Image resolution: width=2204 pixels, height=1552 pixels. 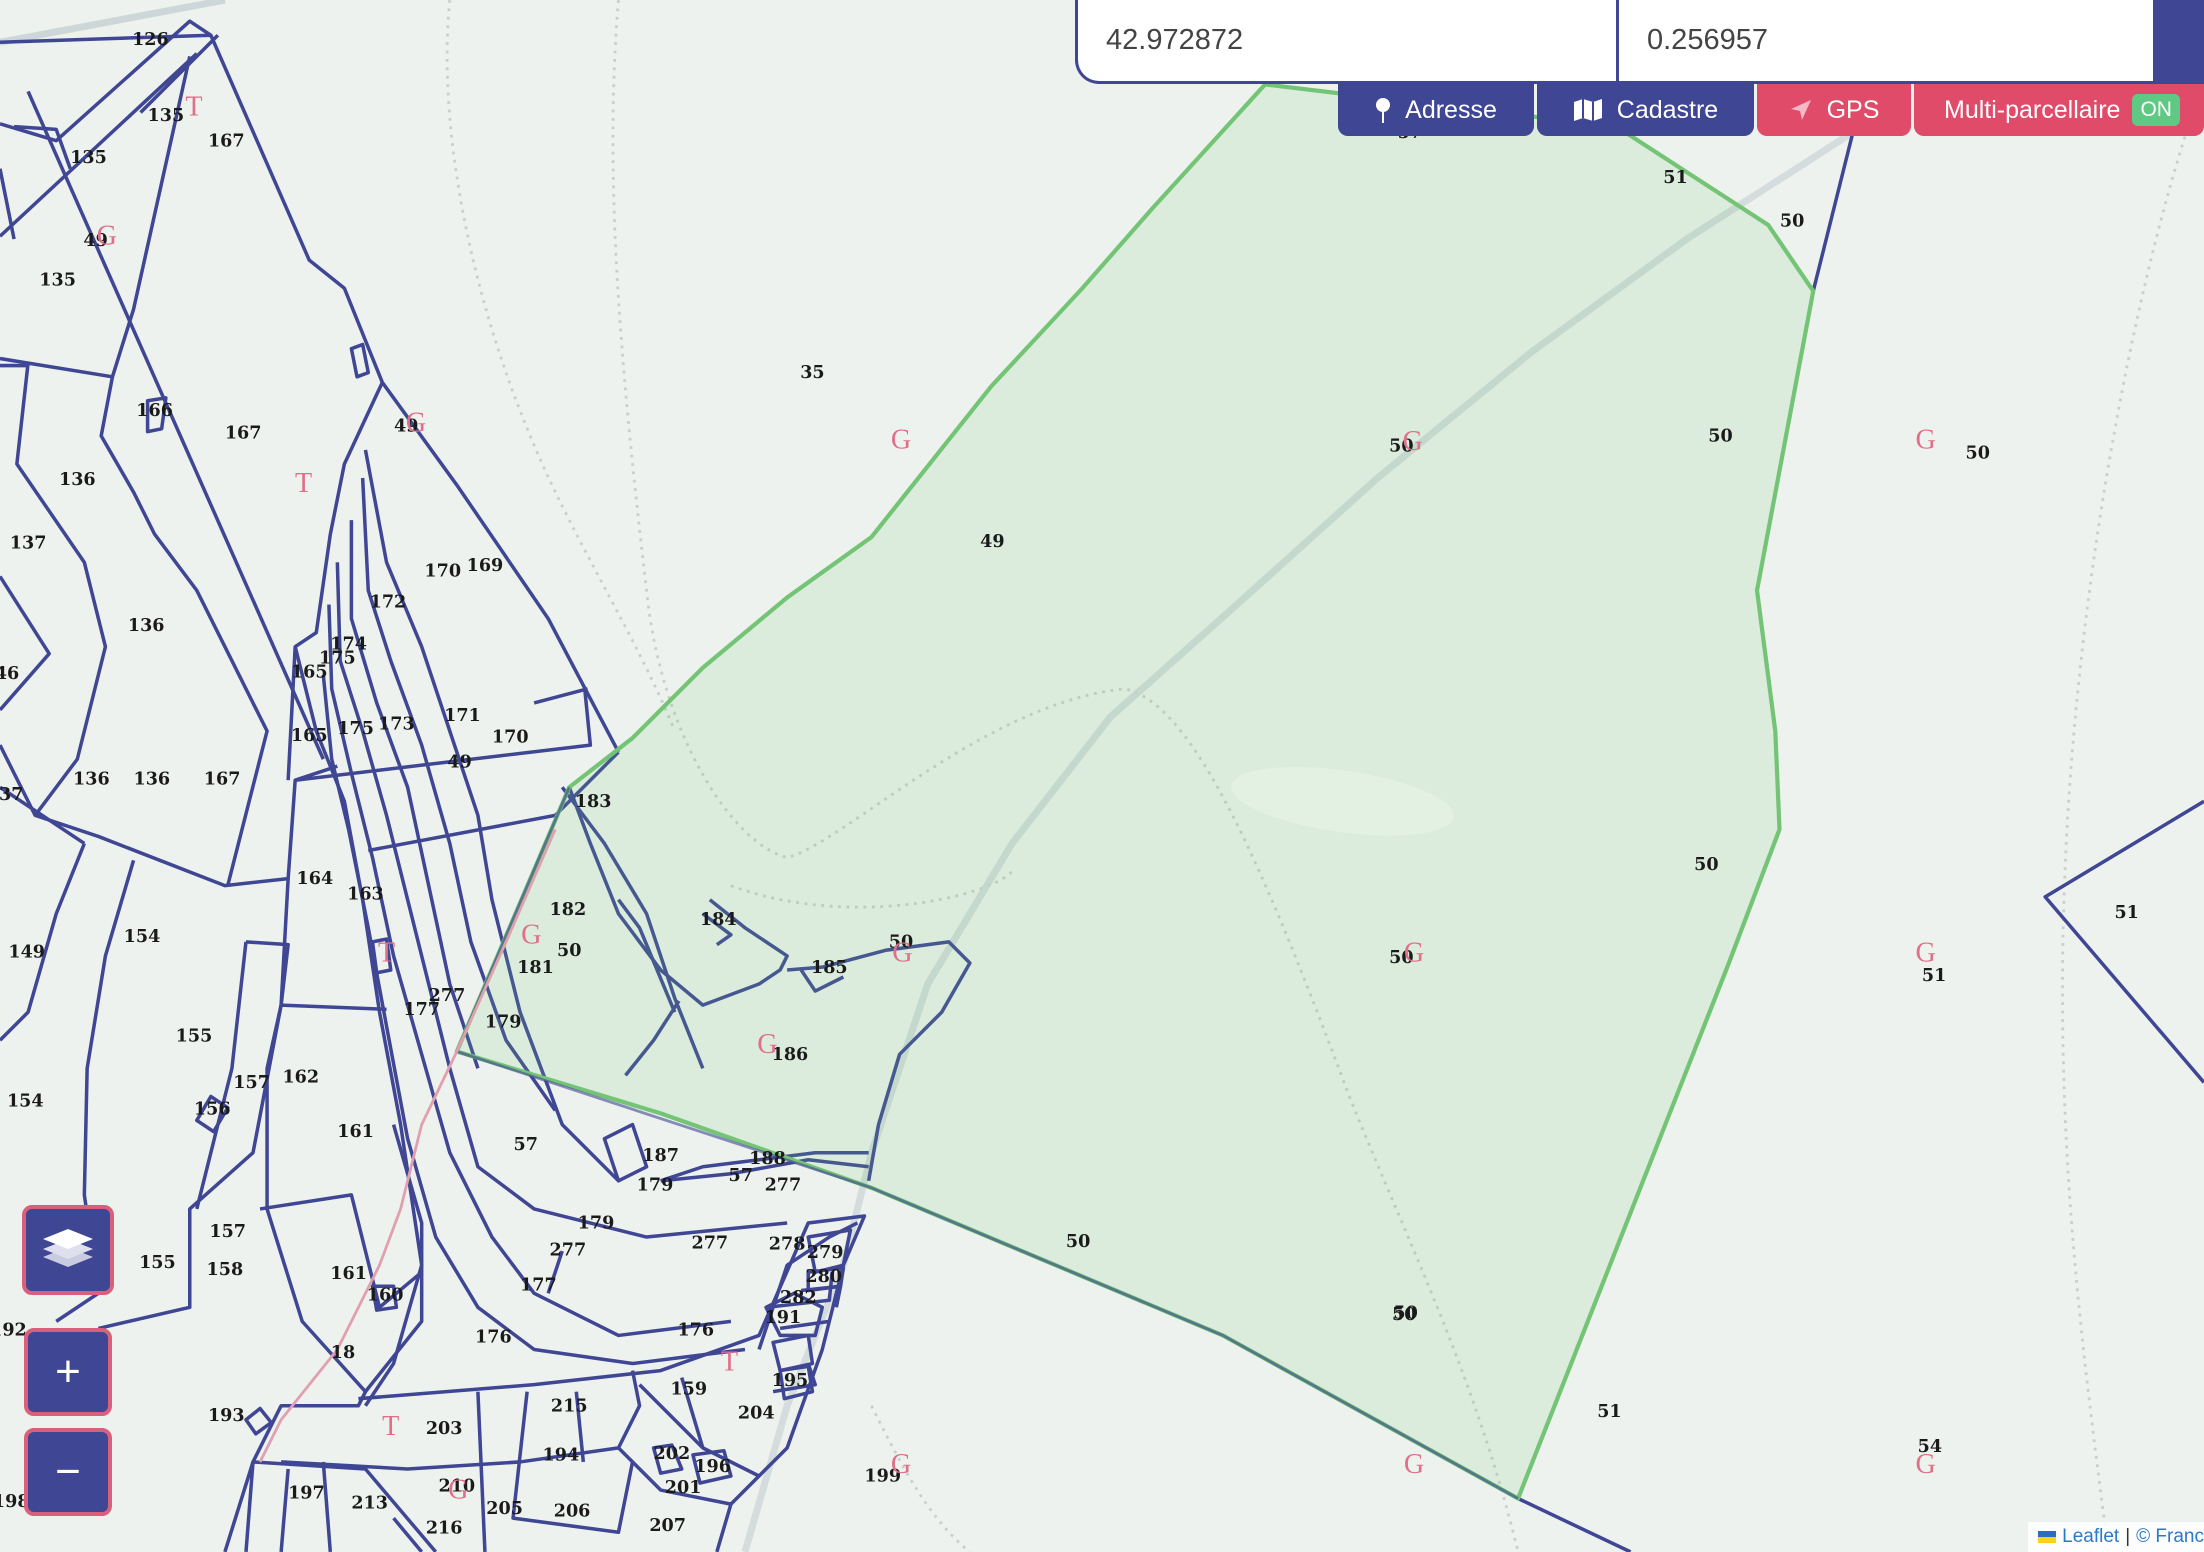 I want to click on parcel-label: 185, so click(x=829, y=968).